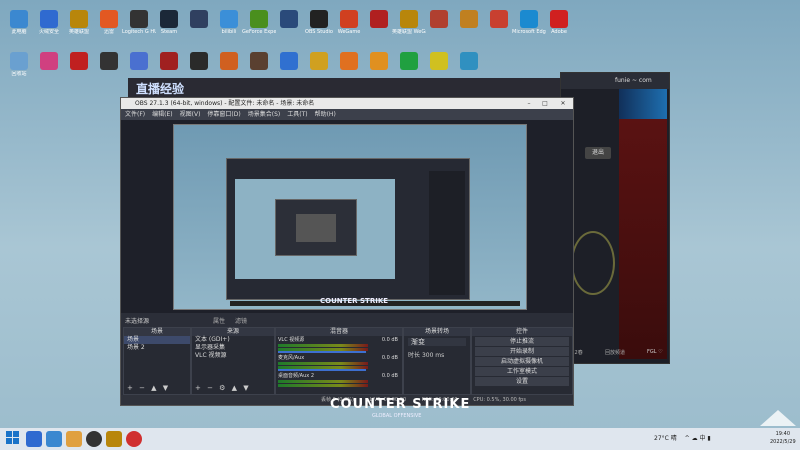 The image size is (800, 450). Describe the element at coordinates (241, 321) in the screenshot. I see `filters-tab: 滤镜` at that location.